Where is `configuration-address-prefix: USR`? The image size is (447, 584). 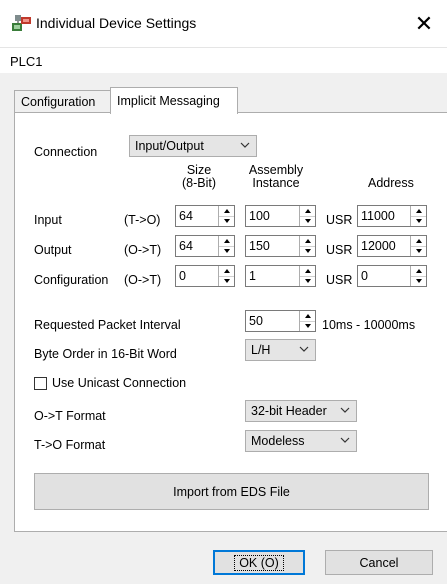 configuration-address-prefix: USR is located at coordinates (339, 280).